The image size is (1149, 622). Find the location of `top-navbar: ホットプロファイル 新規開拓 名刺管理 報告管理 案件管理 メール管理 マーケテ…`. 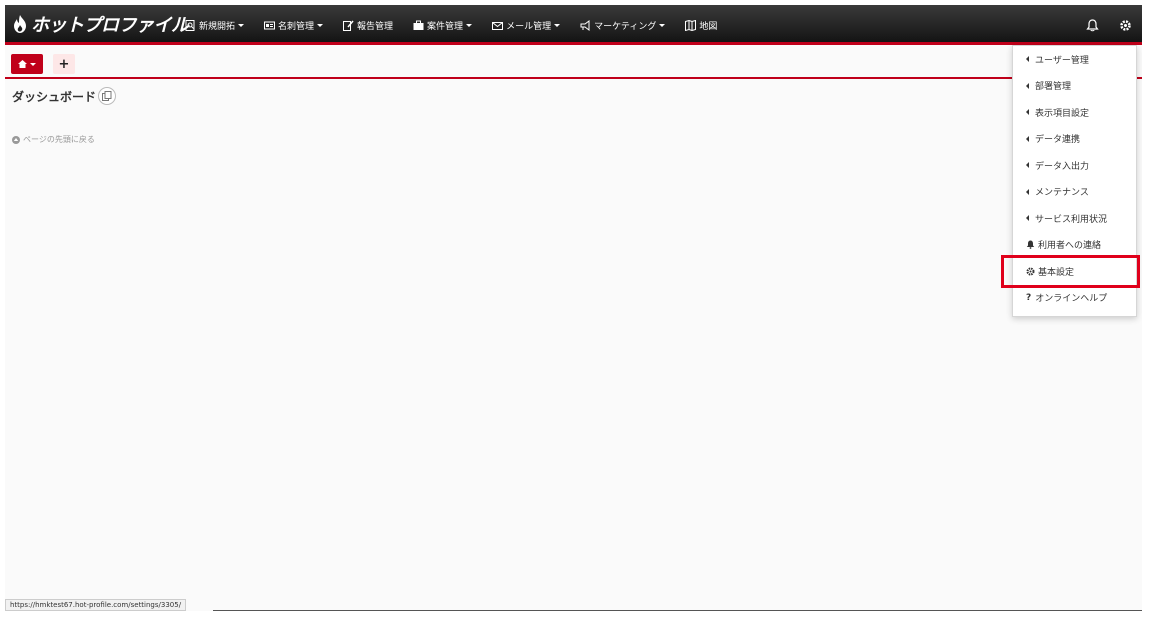

top-navbar: ホットプロファイル 新規開拓 名刺管理 報告管理 案件管理 メール管理 マーケテ… is located at coordinates (573, 25).